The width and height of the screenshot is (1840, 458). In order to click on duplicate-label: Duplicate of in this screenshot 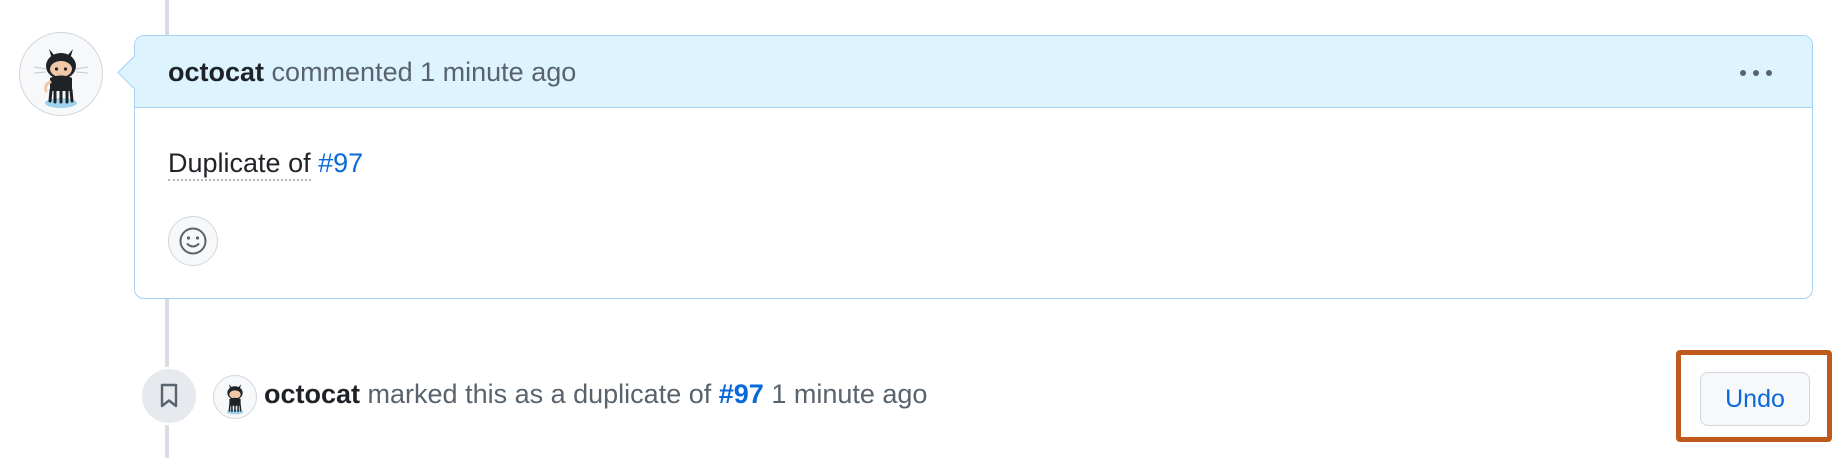, I will do `click(239, 164)`.